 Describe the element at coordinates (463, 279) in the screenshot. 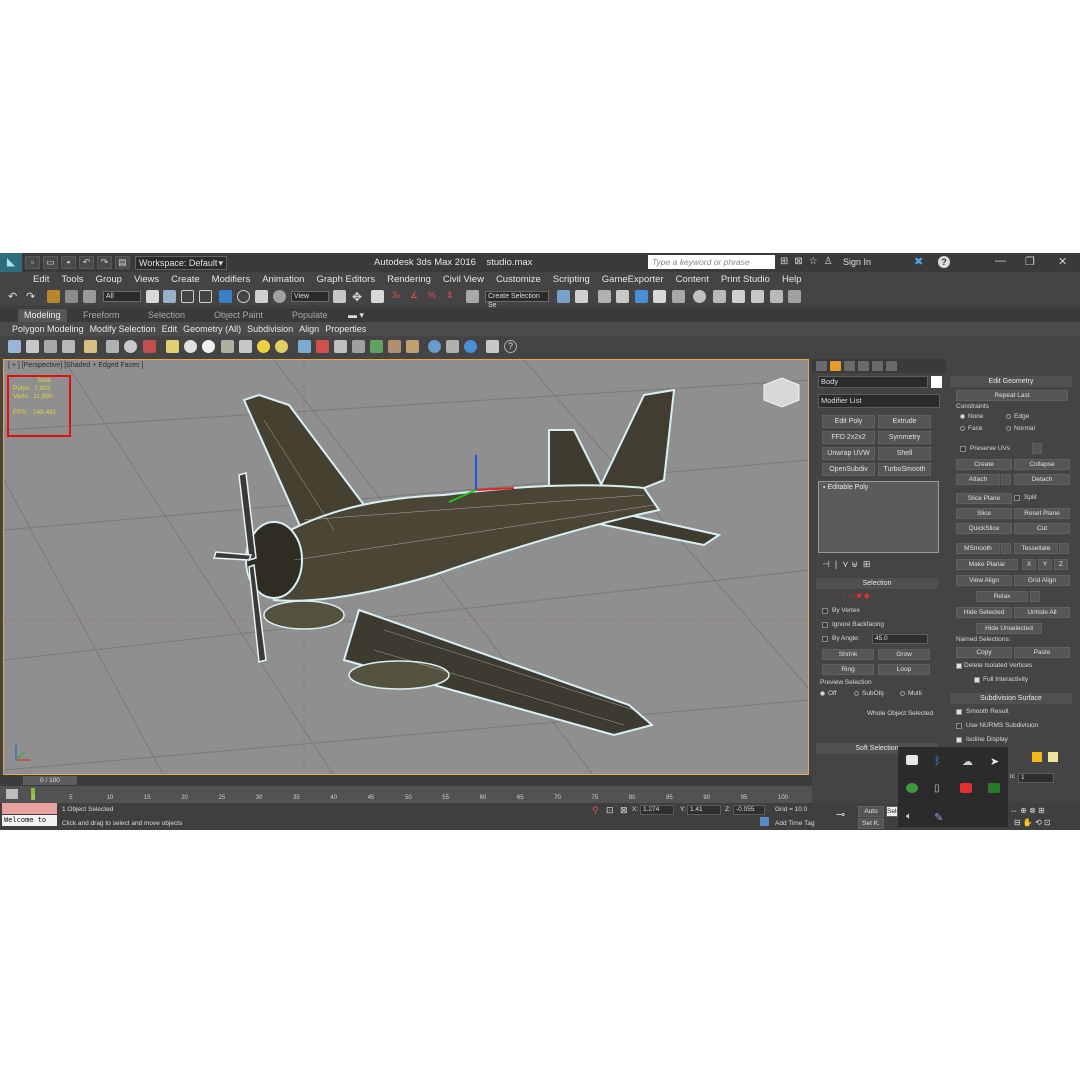

I see `menu-civil-view: Civil View` at that location.